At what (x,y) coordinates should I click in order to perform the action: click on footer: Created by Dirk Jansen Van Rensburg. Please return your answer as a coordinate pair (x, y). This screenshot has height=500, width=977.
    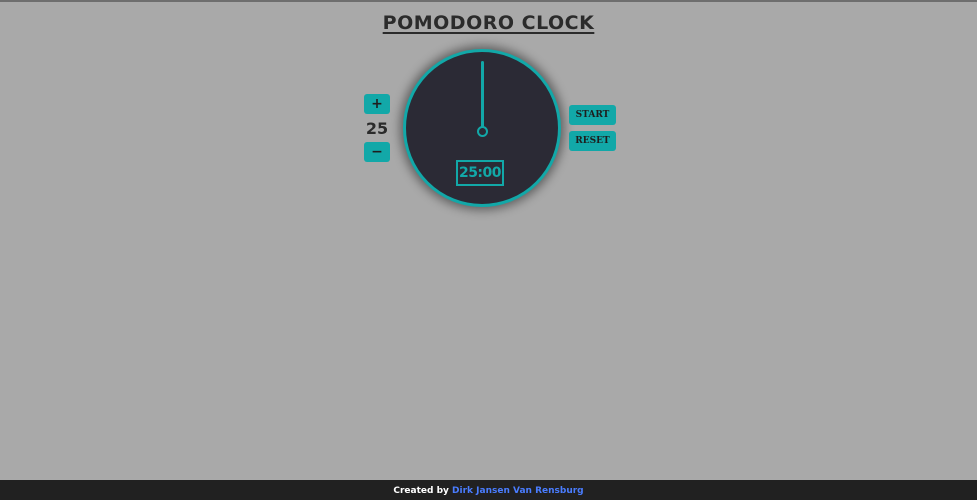
    Looking at the image, I should click on (488, 490).